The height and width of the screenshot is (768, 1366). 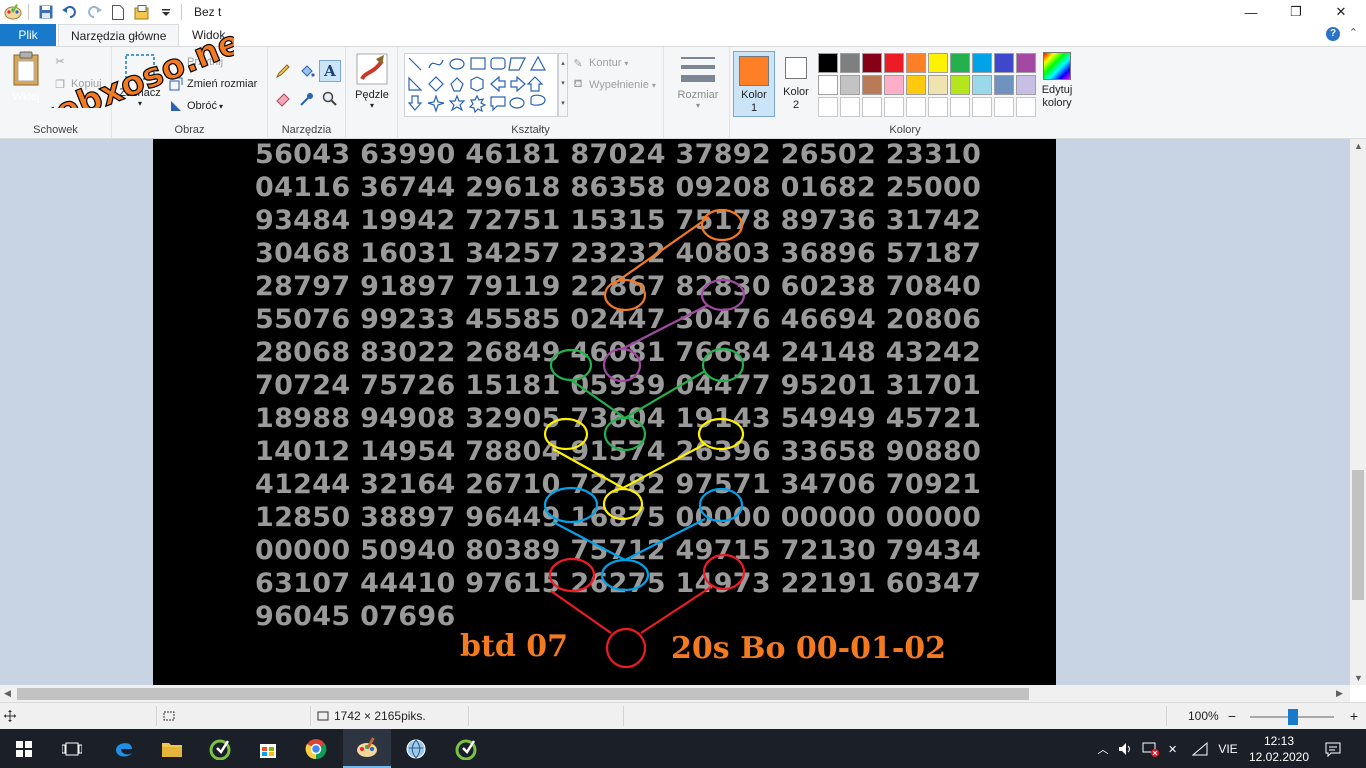 I want to click on task-view-button, so click(x=72, y=748).